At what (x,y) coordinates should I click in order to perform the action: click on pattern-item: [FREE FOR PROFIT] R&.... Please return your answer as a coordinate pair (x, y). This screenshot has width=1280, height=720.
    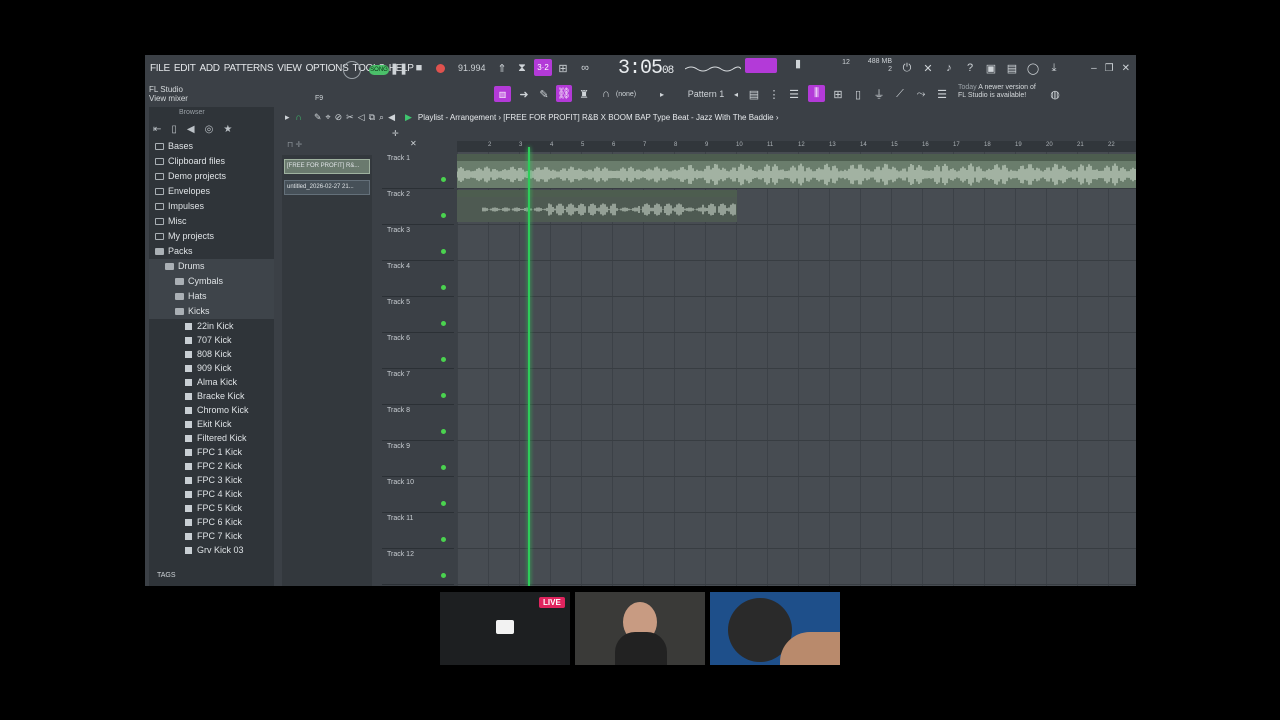
    Looking at the image, I should click on (327, 166).